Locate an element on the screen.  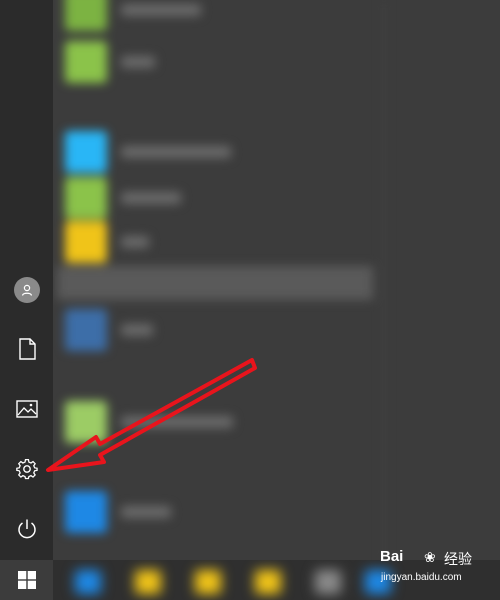
start-menu-rail is located at coordinates (26, 300).